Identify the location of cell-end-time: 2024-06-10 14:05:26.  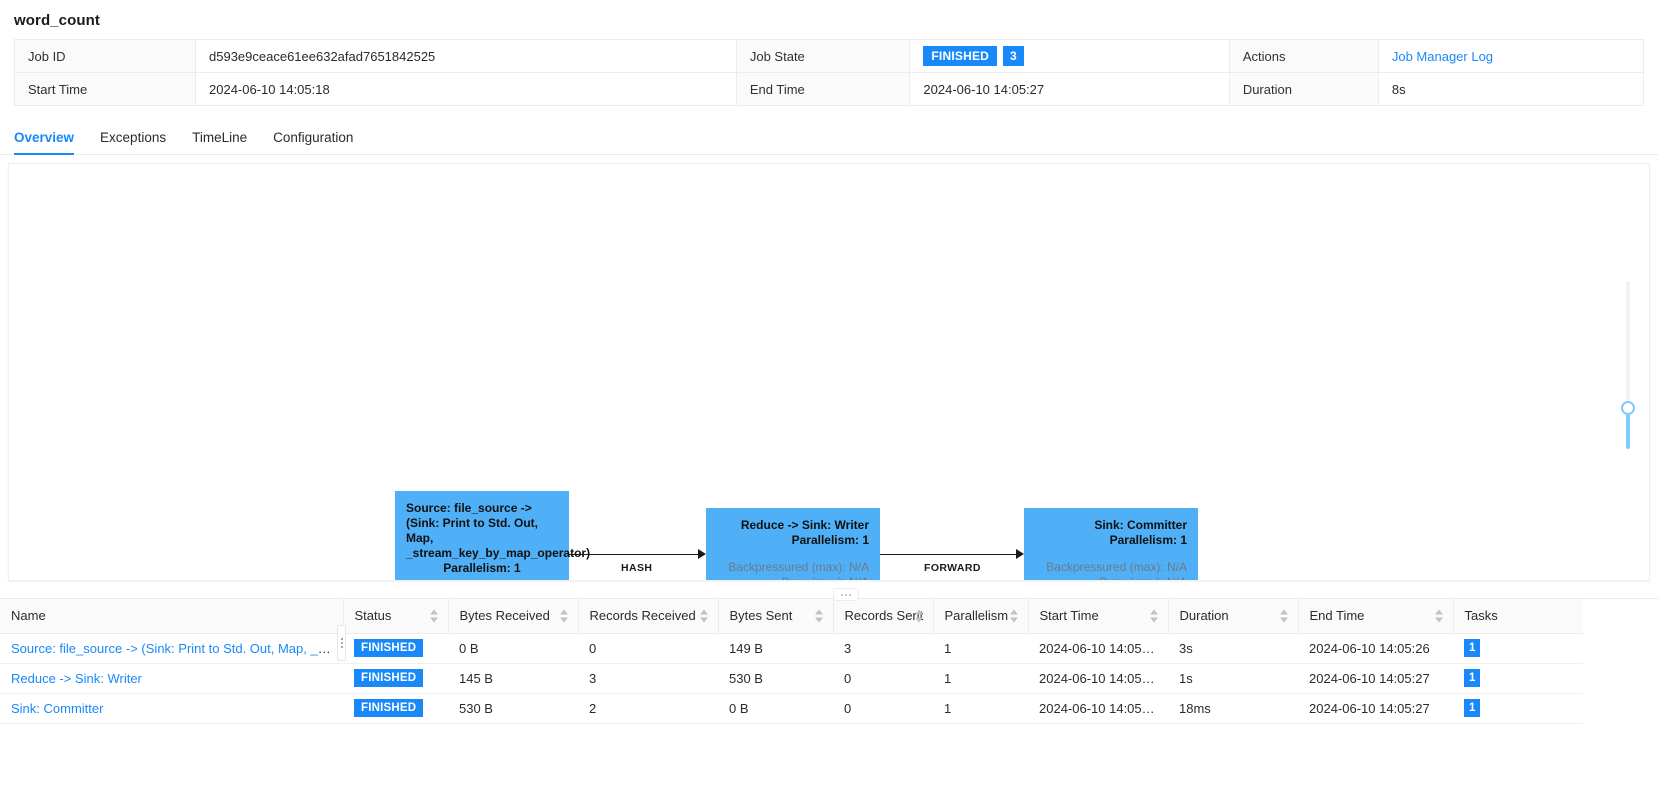
(1375, 648).